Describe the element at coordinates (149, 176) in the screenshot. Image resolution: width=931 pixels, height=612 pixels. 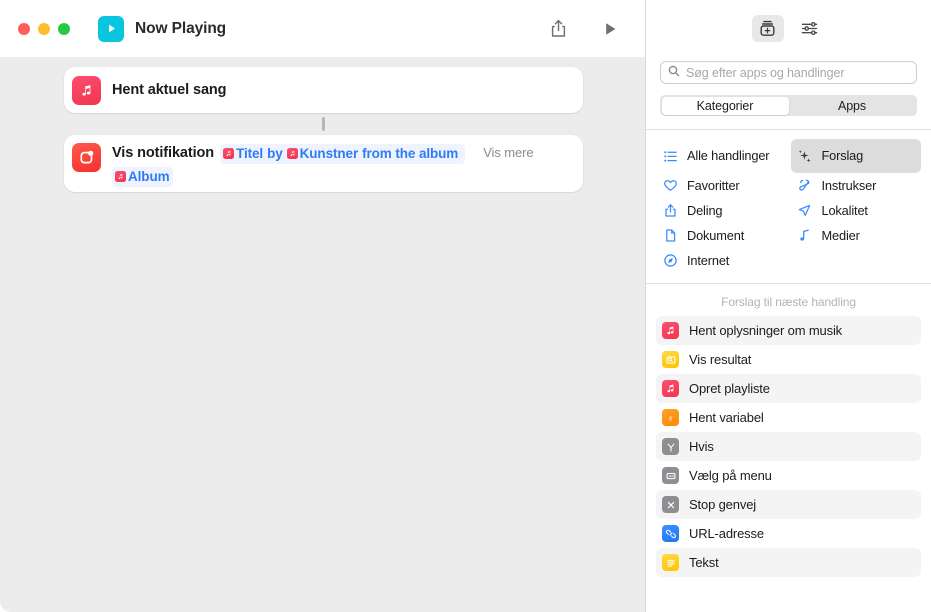
I see `variable-token-label: Album` at that location.